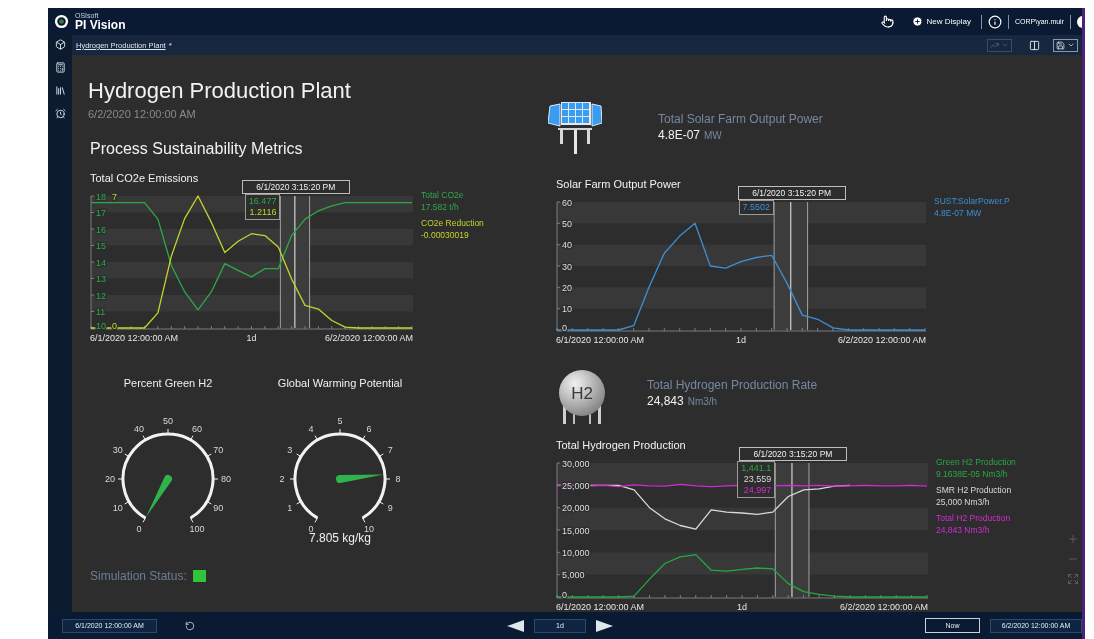  Describe the element at coordinates (887, 21) in the screenshot. I see `touch-icon` at that location.